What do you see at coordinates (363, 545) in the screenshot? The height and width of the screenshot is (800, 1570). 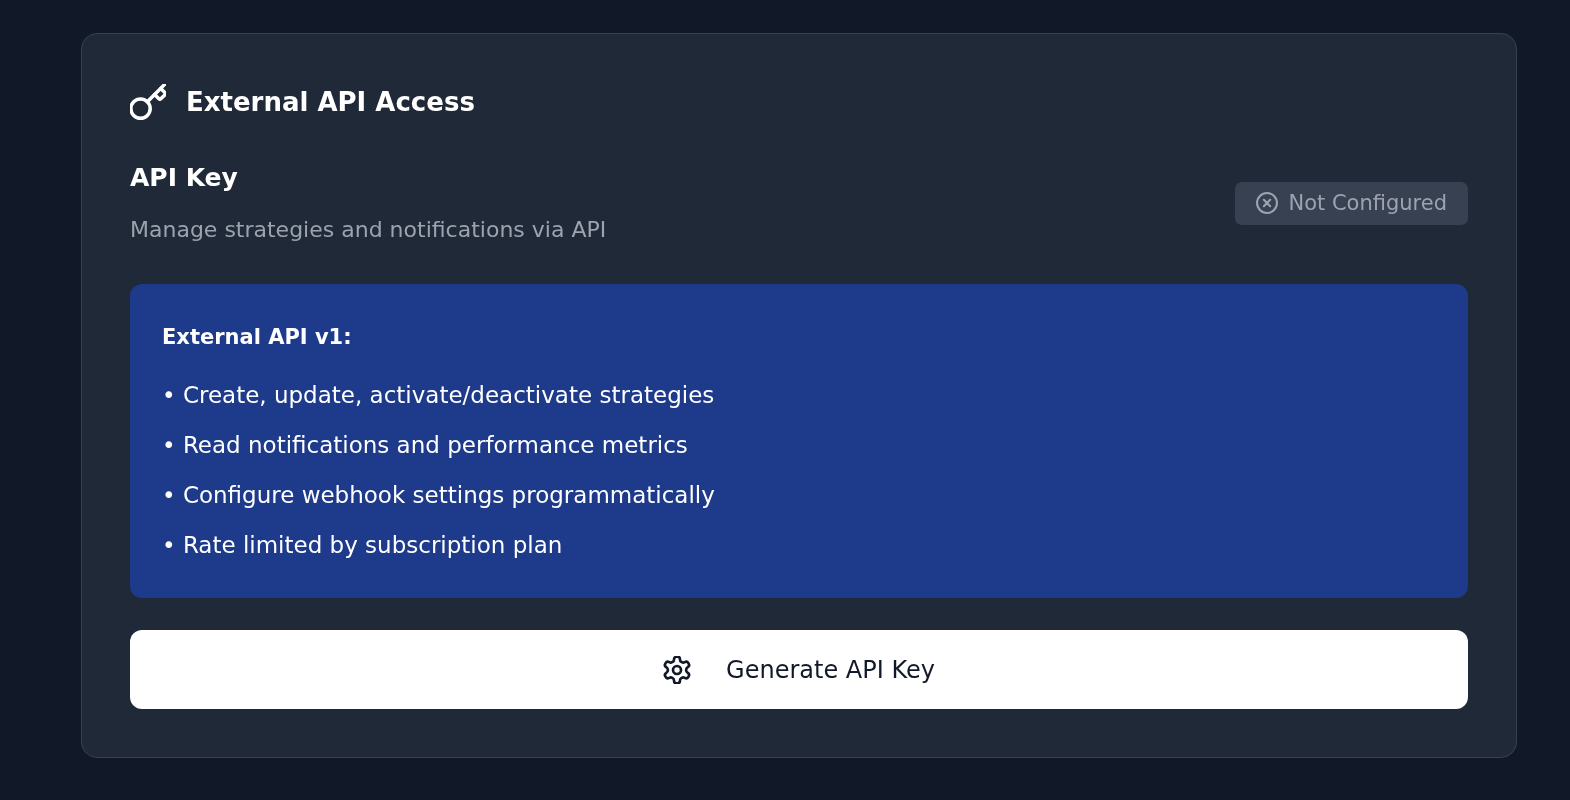 I see `feature-item: • Rate limited by subscription plan` at bounding box center [363, 545].